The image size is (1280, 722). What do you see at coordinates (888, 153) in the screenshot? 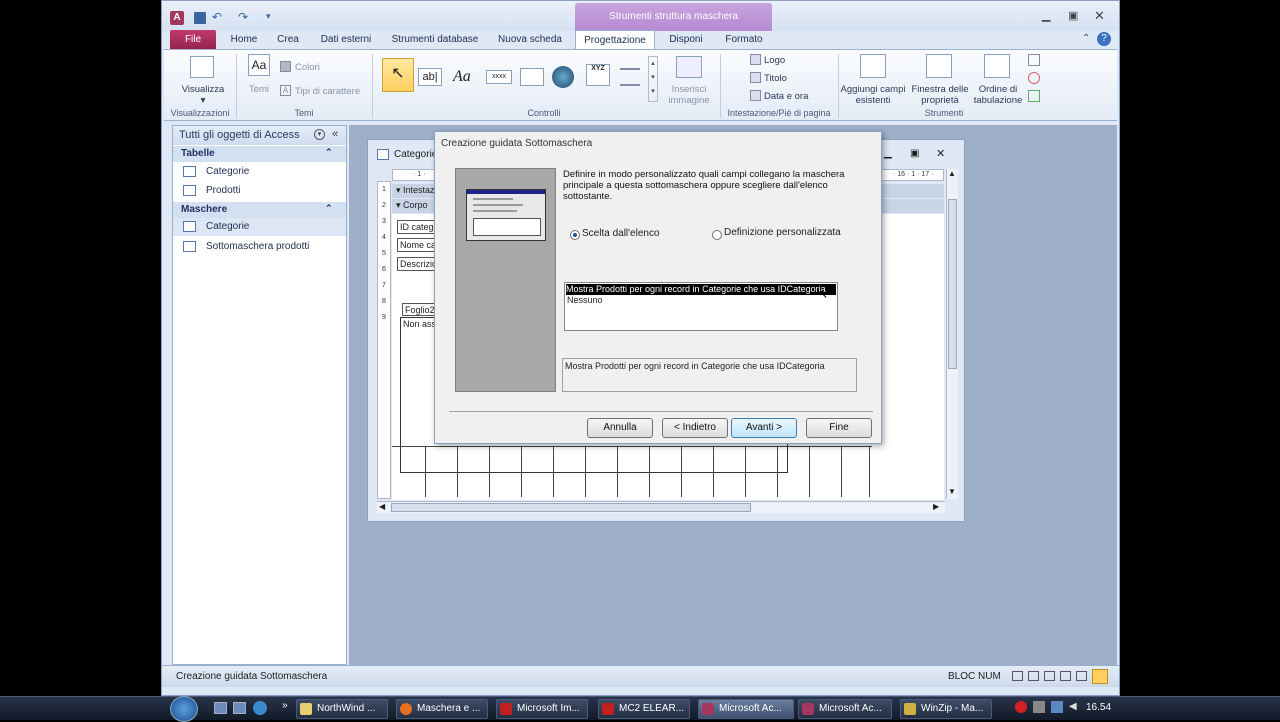
I see `form-minimize-icon: ▁` at bounding box center [888, 153].